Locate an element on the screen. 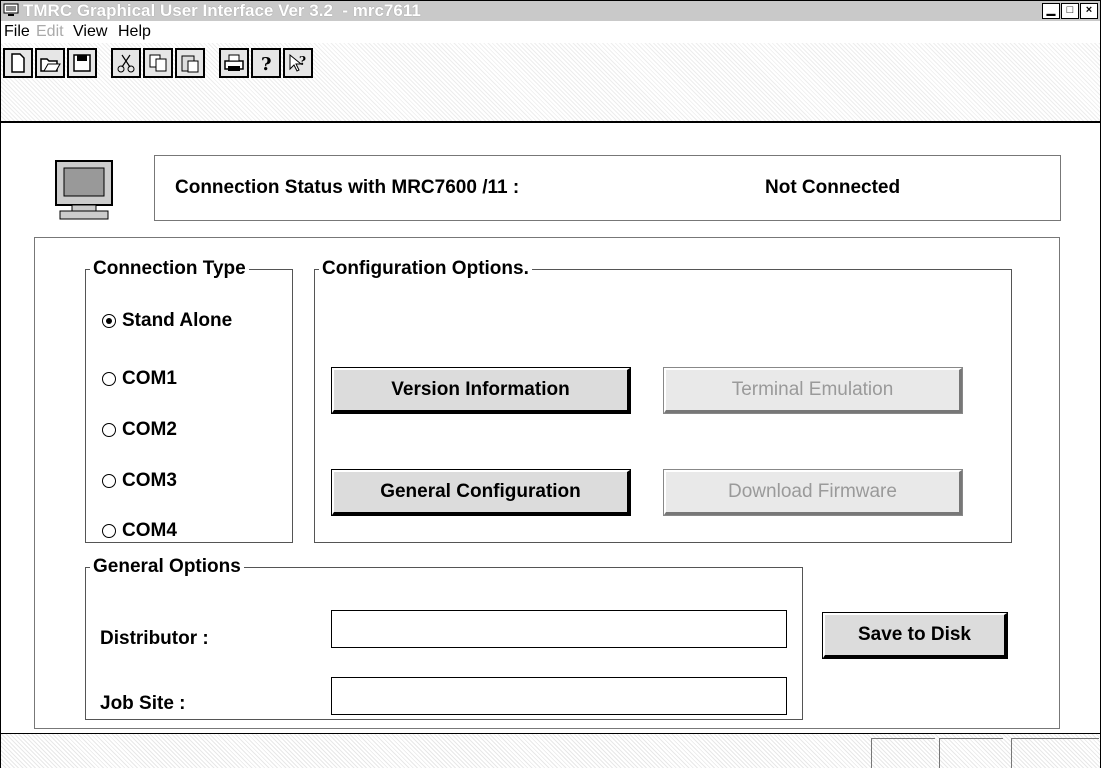  new-icon is located at coordinates (18, 63).